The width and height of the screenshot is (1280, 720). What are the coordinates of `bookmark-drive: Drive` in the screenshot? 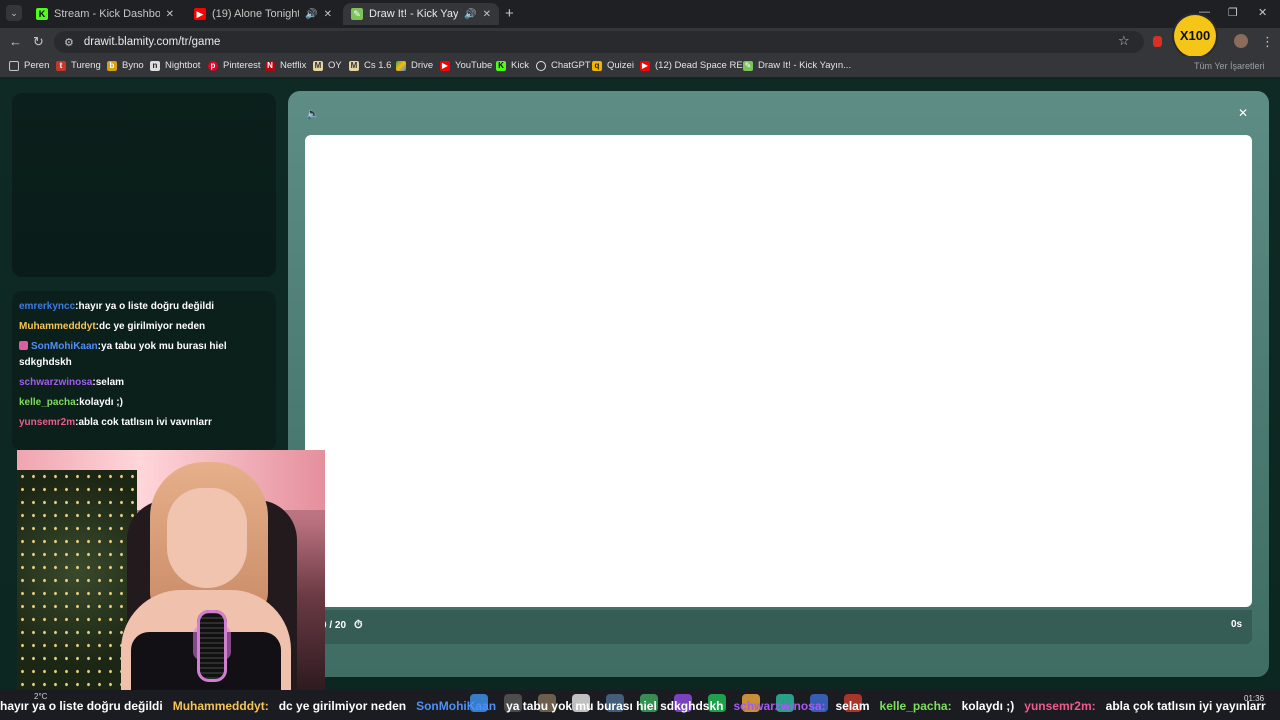 It's located at (414, 65).